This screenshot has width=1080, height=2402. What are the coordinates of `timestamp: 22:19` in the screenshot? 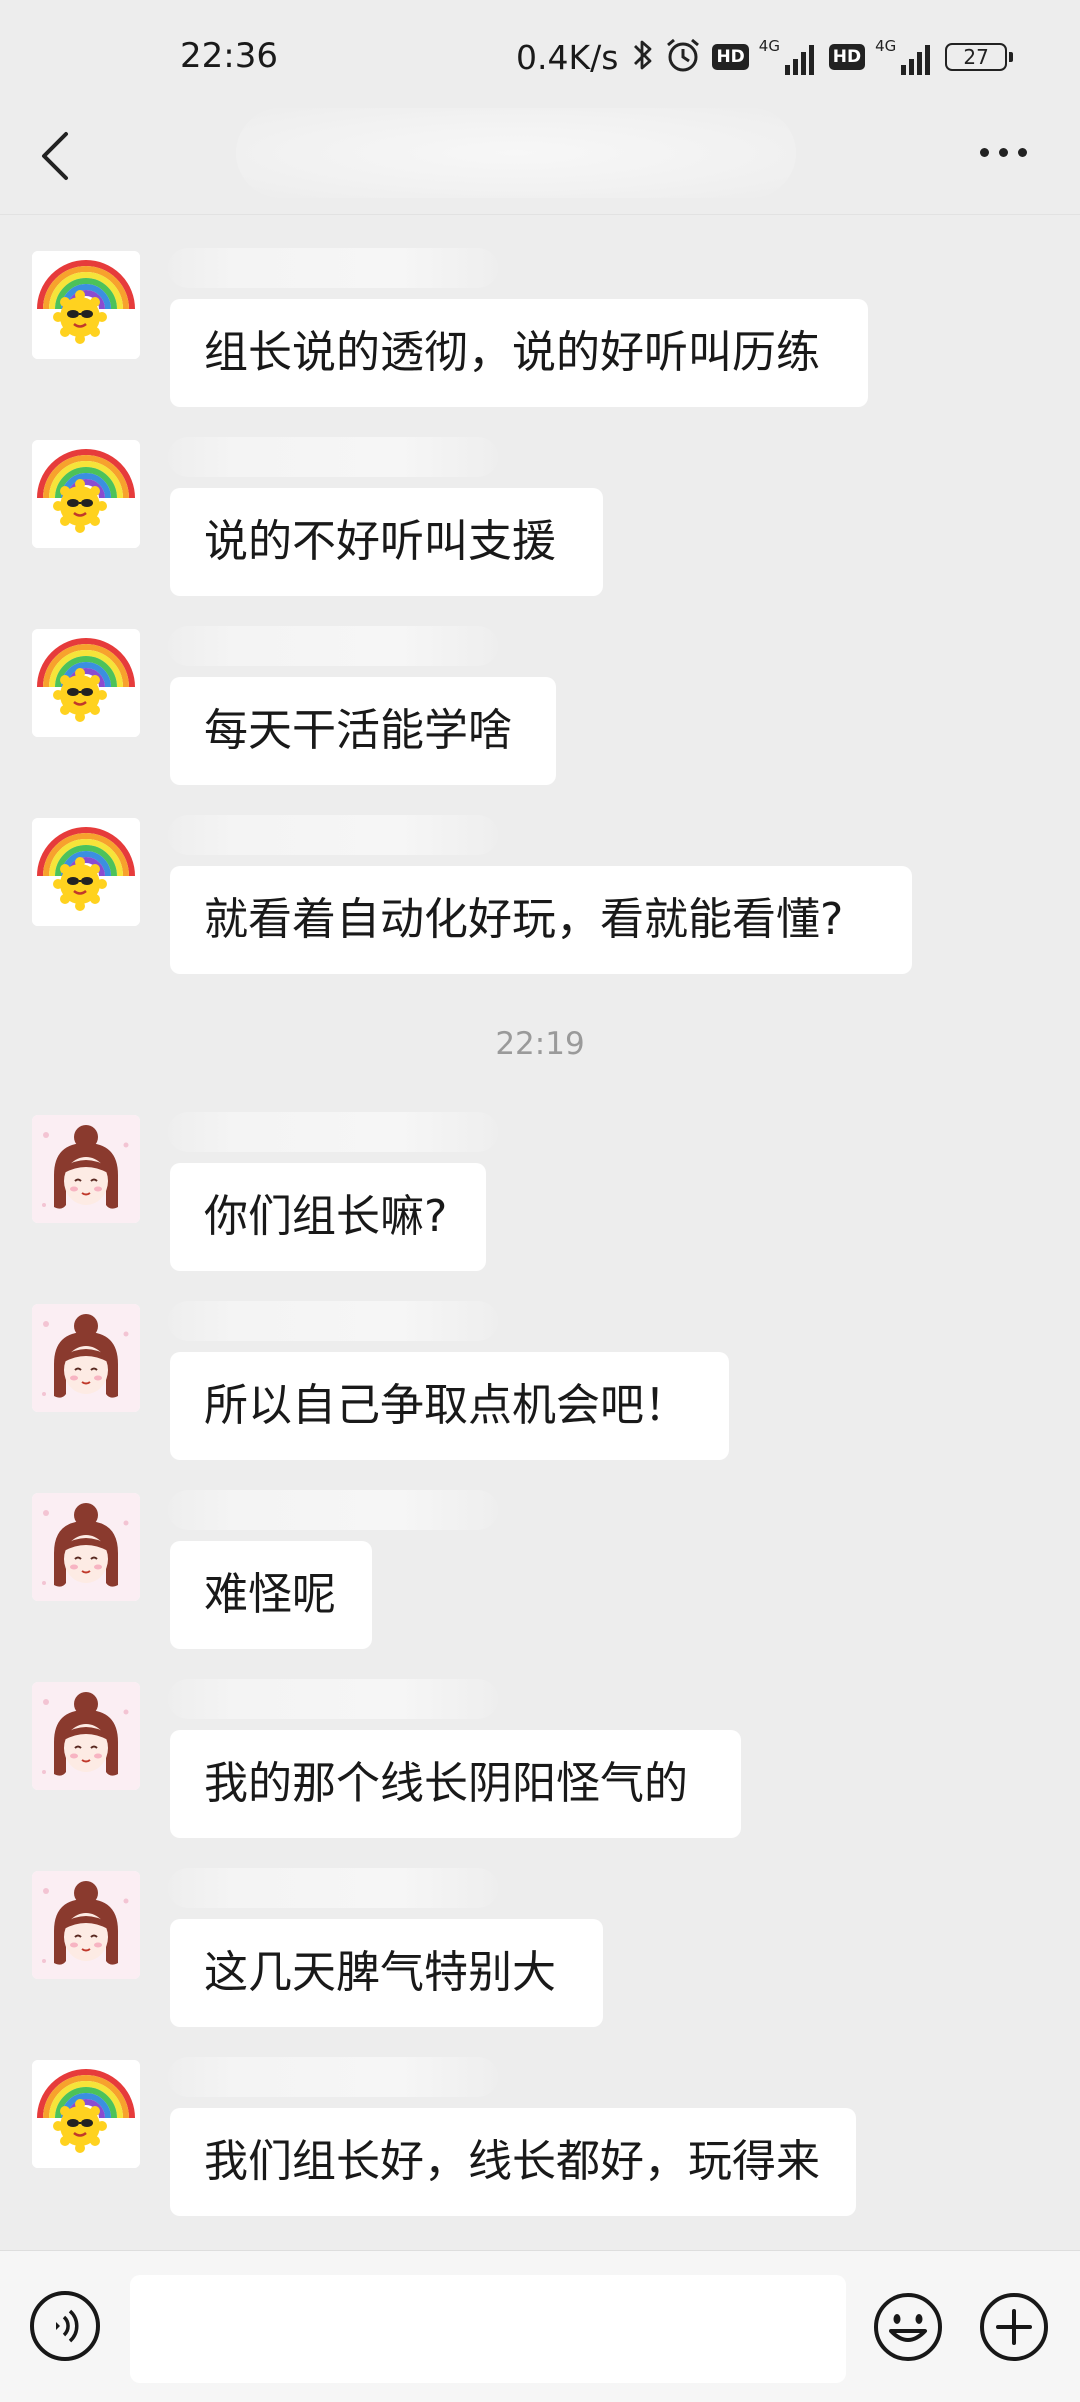 It's located at (540, 1044).